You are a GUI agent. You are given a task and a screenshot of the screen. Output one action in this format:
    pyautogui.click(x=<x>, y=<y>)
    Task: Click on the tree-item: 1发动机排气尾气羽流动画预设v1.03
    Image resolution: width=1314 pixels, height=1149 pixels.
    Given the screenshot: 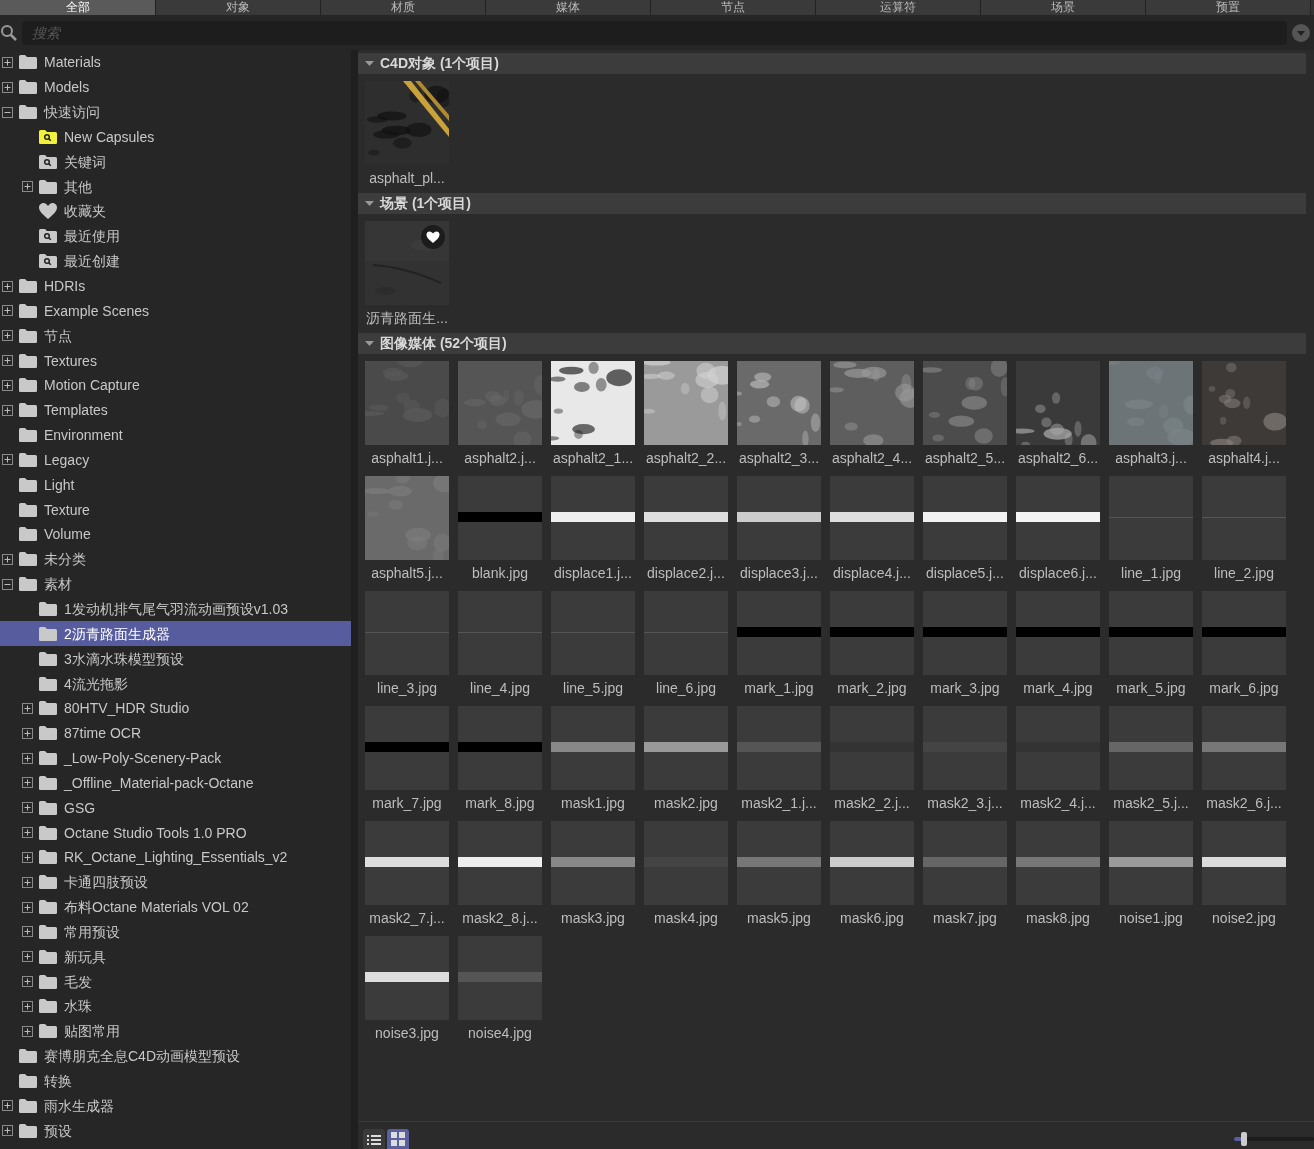 What is the action you would take?
    pyautogui.click(x=175, y=609)
    